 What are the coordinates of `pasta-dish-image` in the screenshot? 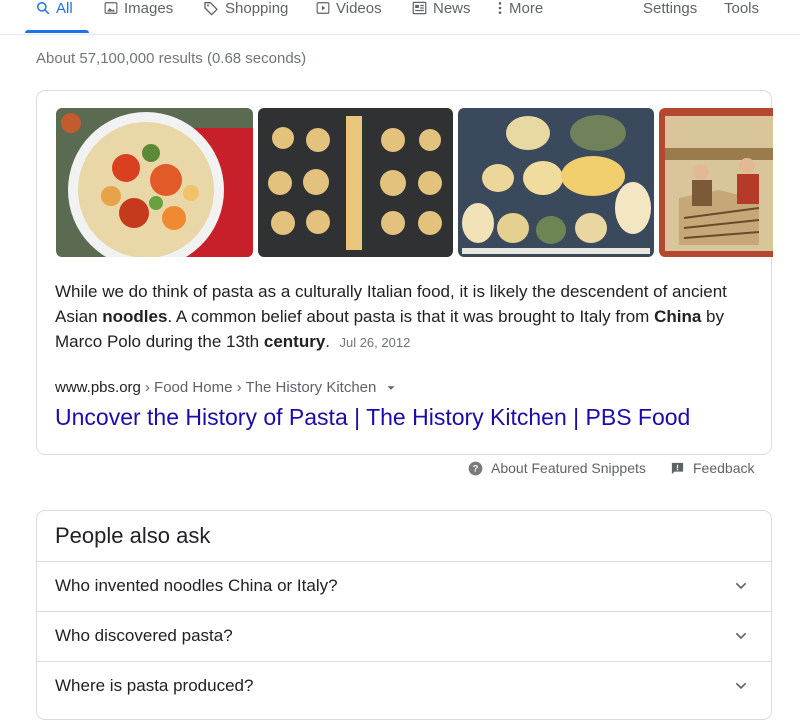 It's located at (154, 182).